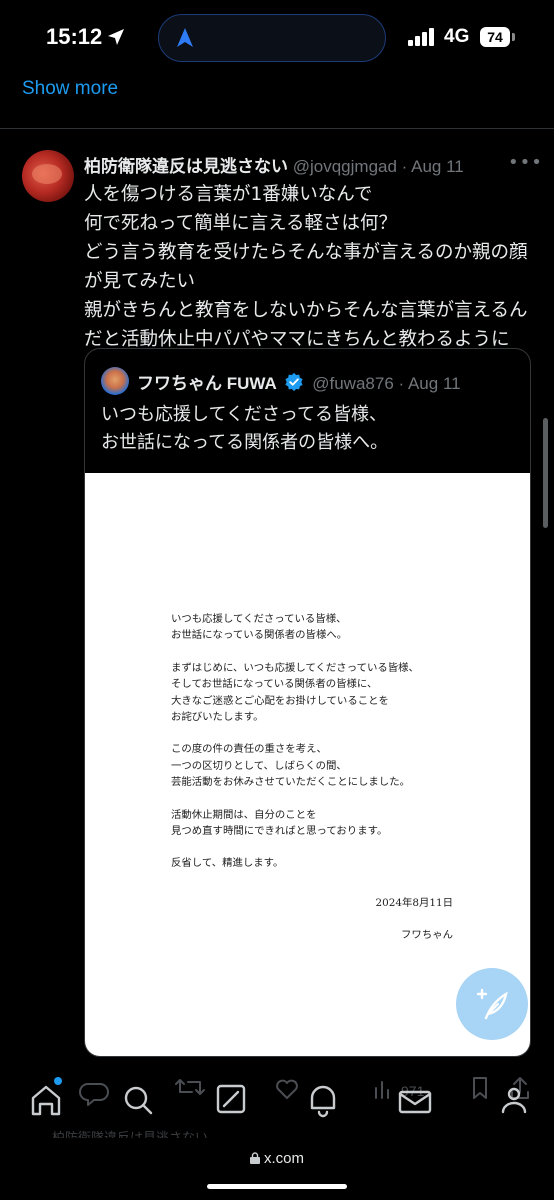 The width and height of the screenshot is (554, 1200). What do you see at coordinates (245, 428) in the screenshot?
I see `quote-text: いつも応援してくださってる皆様、 お世話になってる関係者の皆様へ。` at bounding box center [245, 428].